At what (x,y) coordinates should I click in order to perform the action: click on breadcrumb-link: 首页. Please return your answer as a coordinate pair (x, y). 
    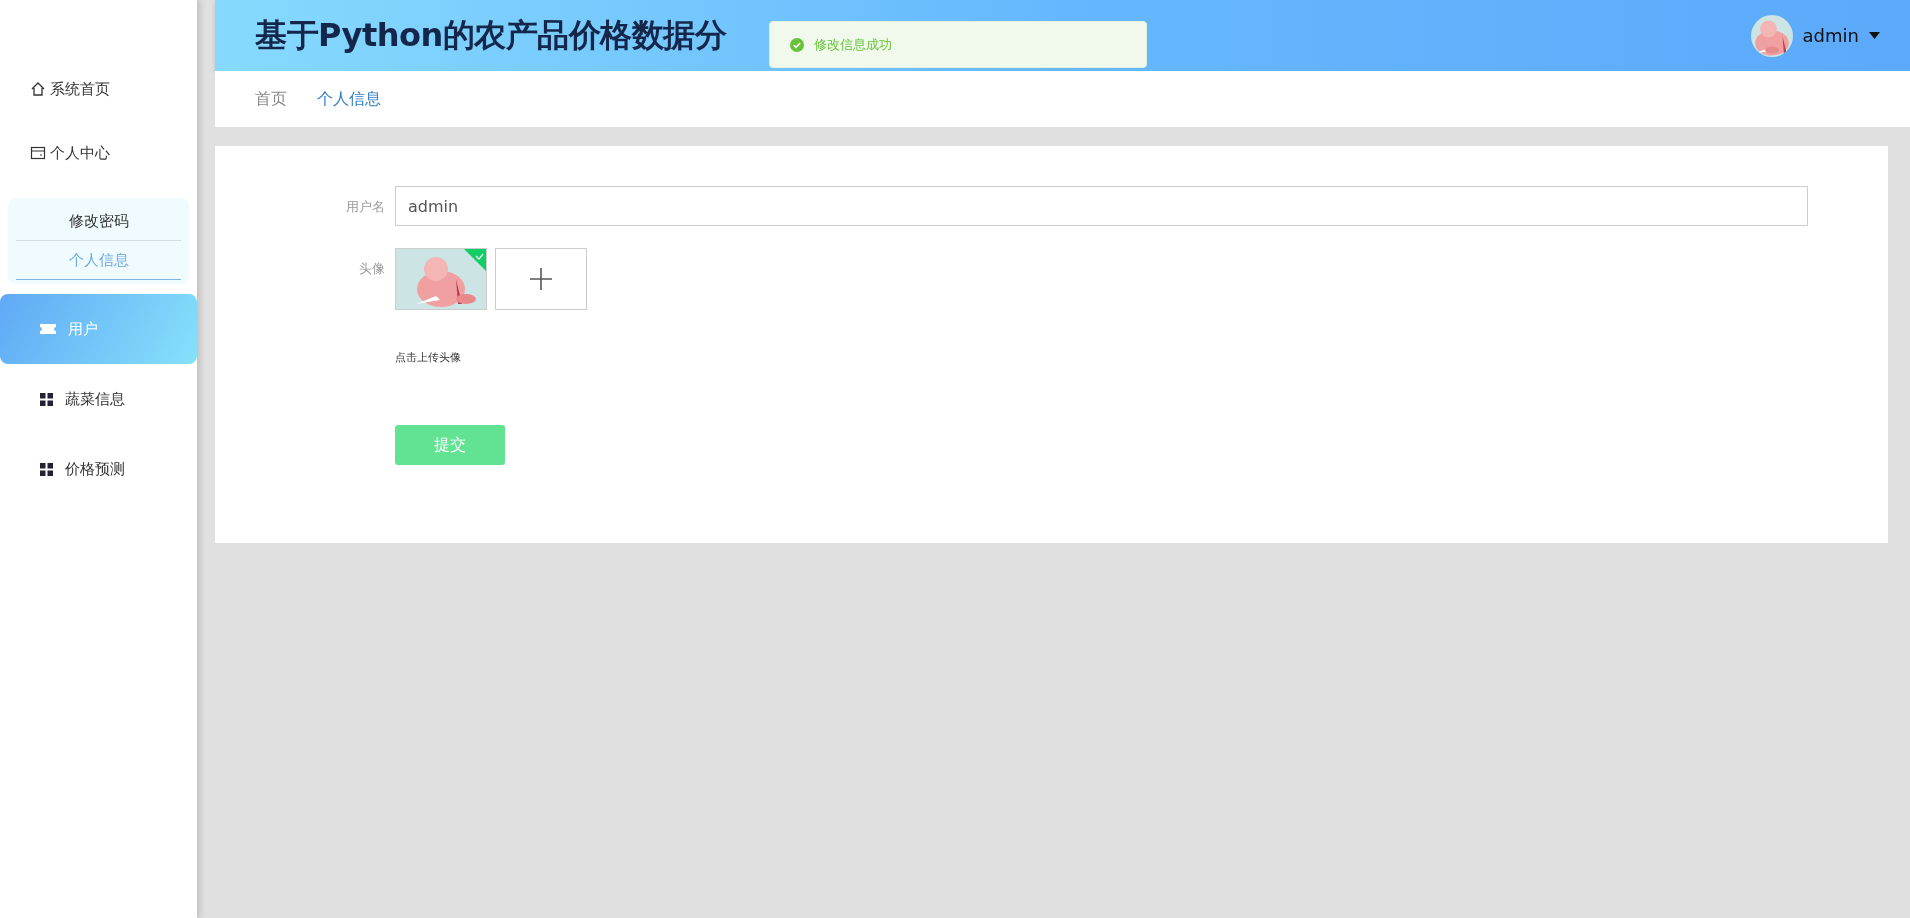
    Looking at the image, I should click on (271, 99).